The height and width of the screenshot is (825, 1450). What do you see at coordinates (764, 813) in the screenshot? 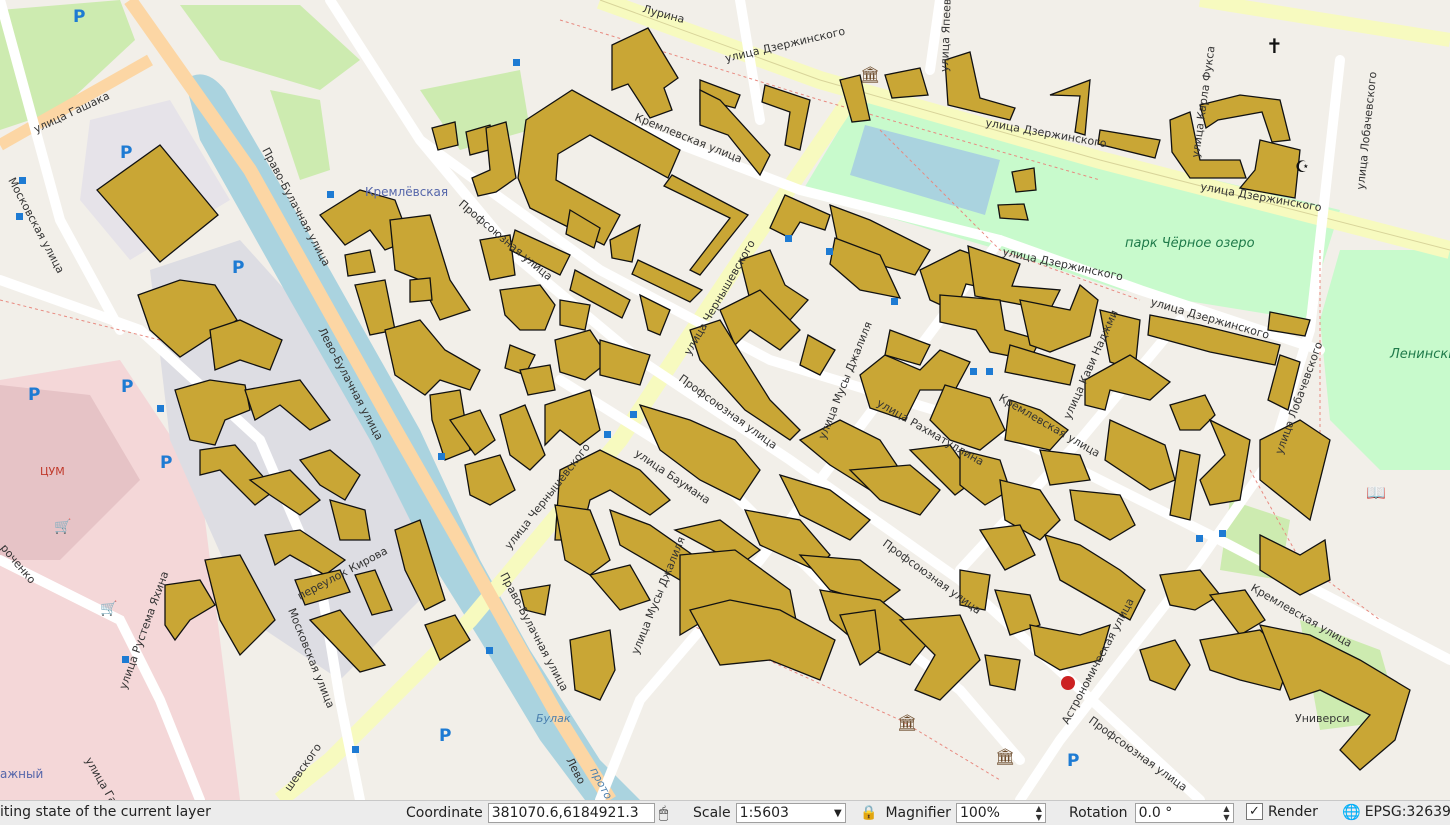
I see `scale-value: 1:5603` at bounding box center [764, 813].